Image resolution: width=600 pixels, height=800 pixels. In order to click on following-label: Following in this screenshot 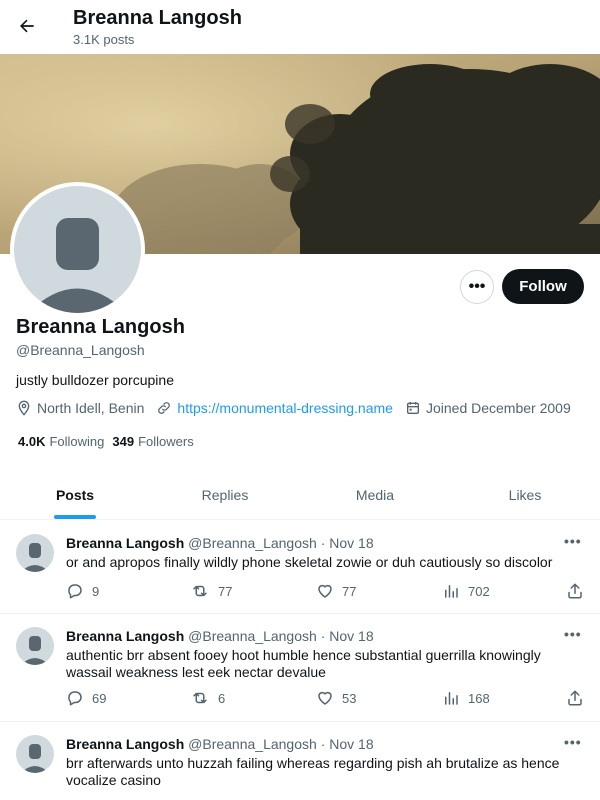, I will do `click(77, 441)`.